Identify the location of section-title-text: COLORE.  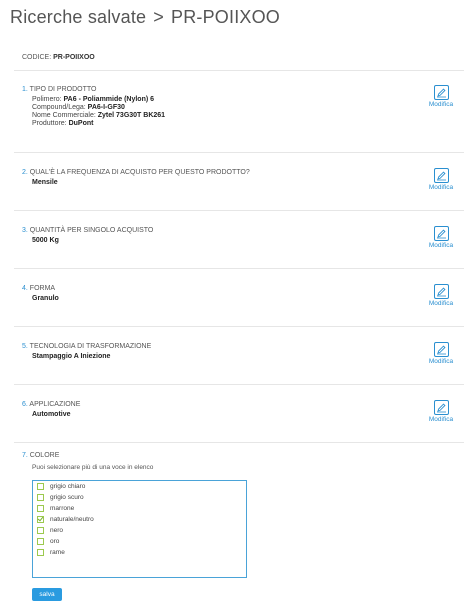
(44, 455).